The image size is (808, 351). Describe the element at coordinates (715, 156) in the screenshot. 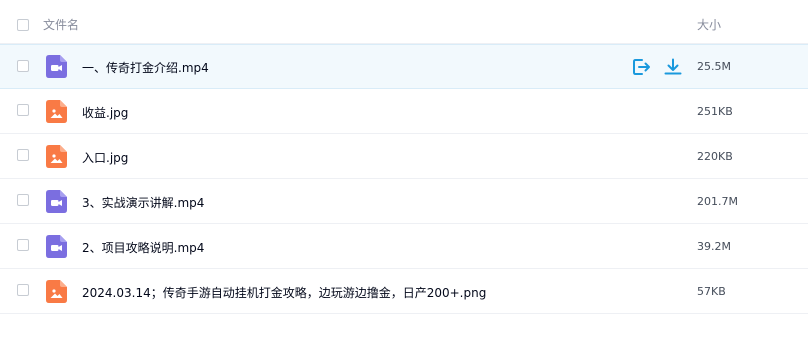

I see `file-size: 220KB` at that location.